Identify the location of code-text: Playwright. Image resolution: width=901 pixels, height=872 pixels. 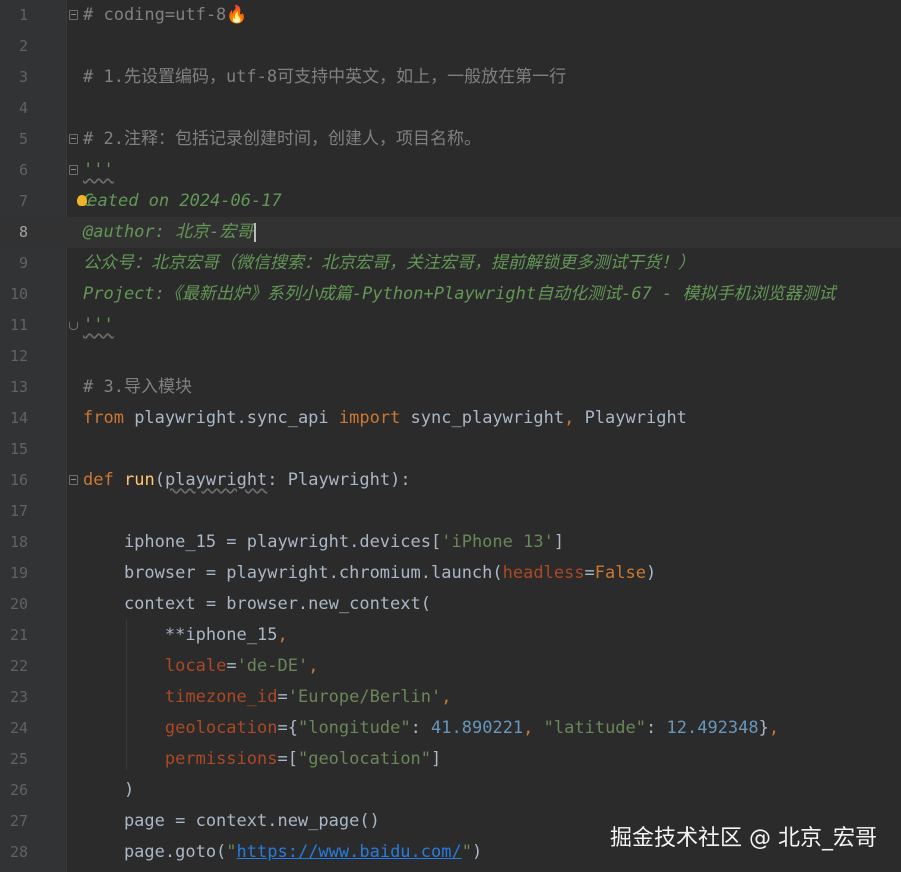
(630, 418).